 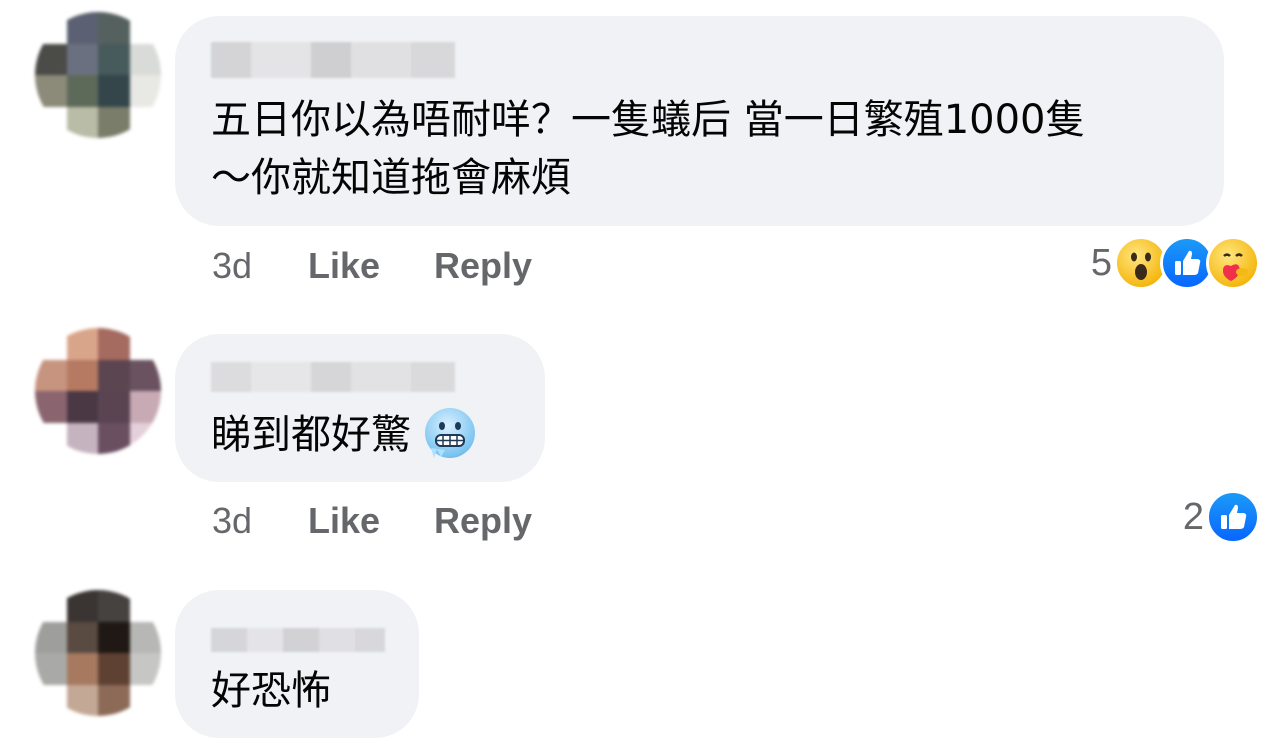 I want to click on comment-text: 睇到都好驚, so click(x=343, y=435).